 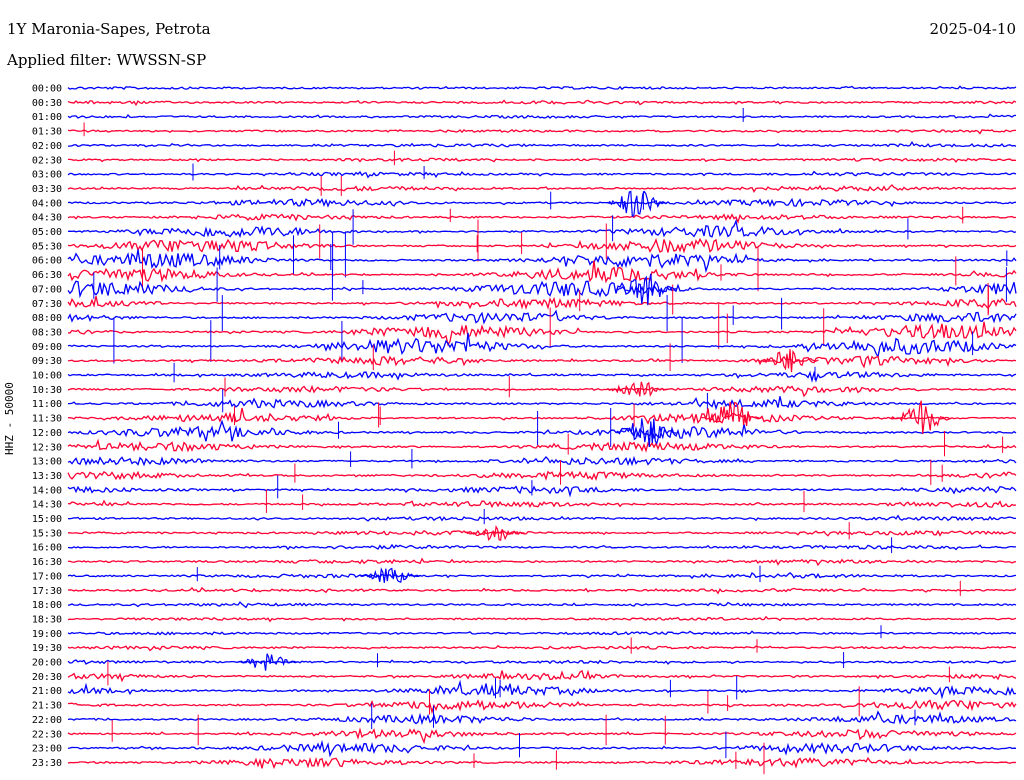 I want to click on row-time-label: 17:30, so click(x=47, y=591).